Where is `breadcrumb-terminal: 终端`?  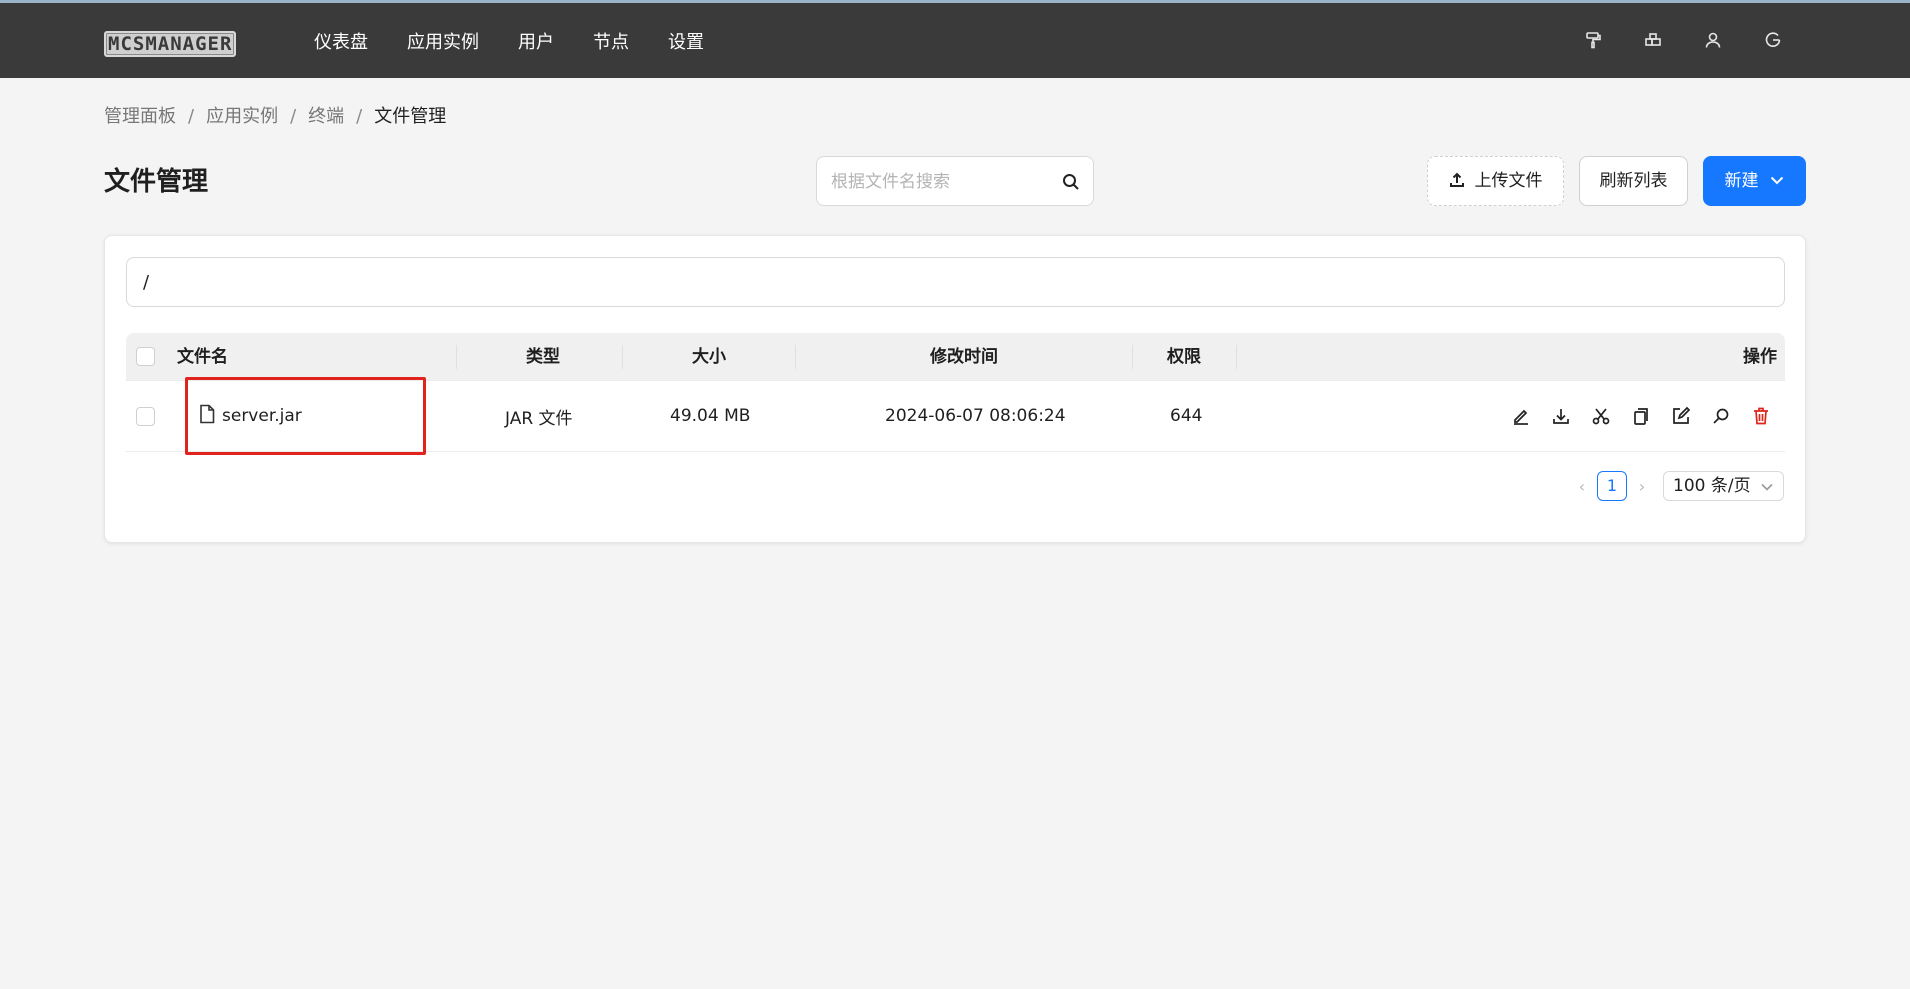
breadcrumb-terminal: 终端 is located at coordinates (326, 117).